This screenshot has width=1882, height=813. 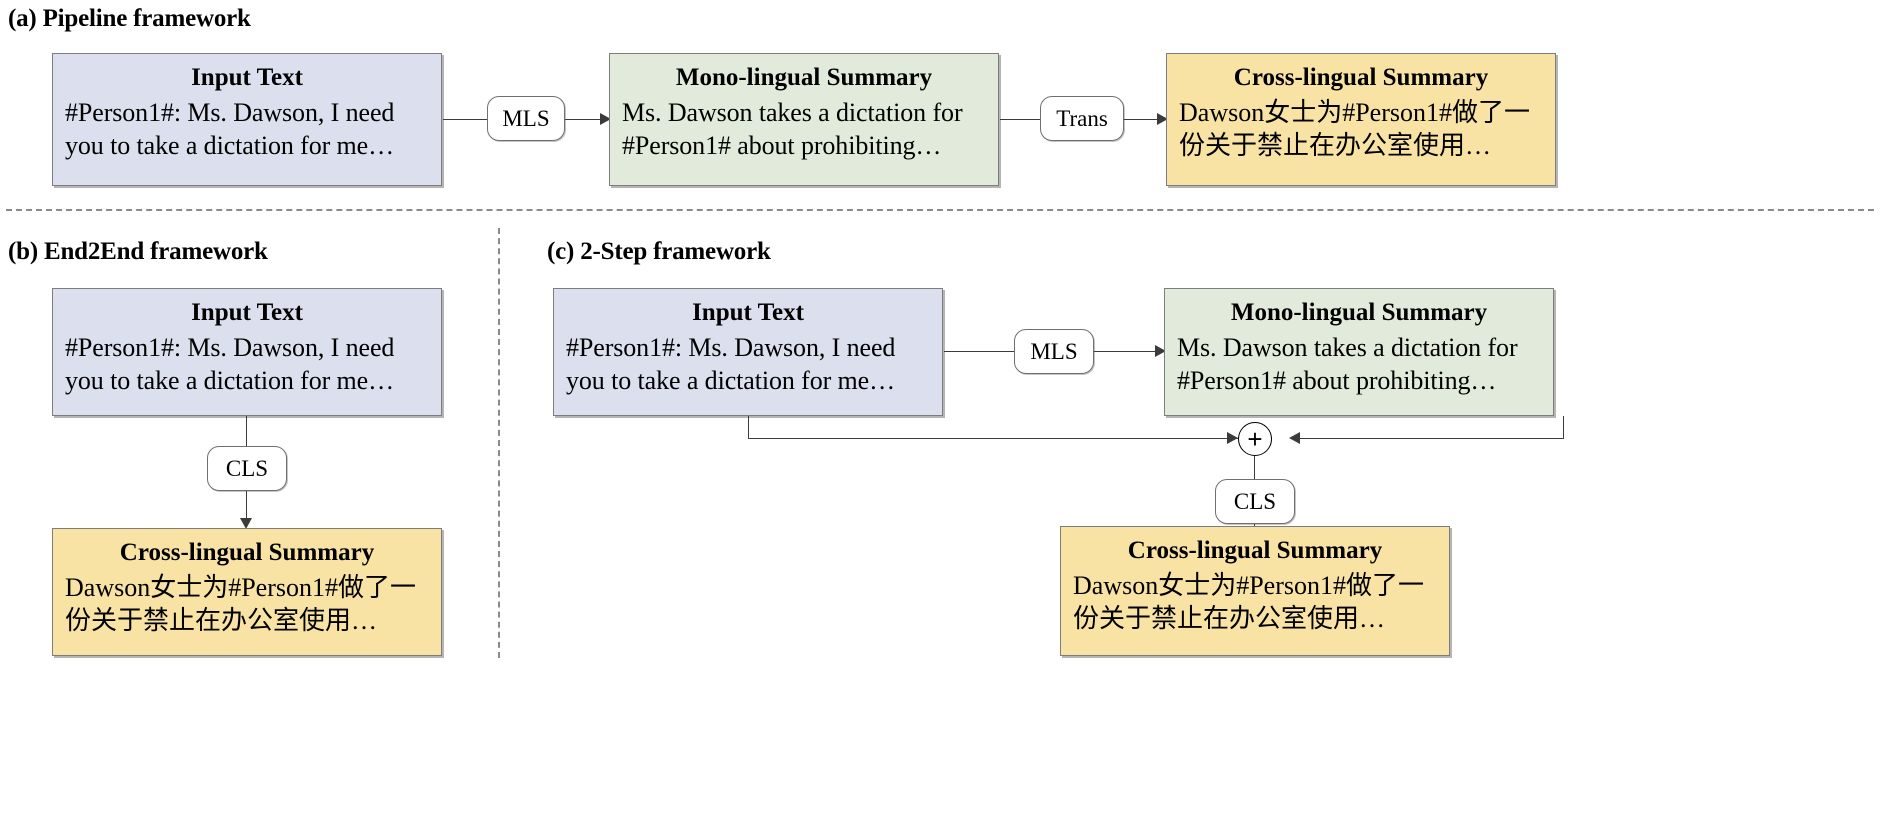 I want to click on connector-c-plus-to-cls, so click(x=1255, y=467).